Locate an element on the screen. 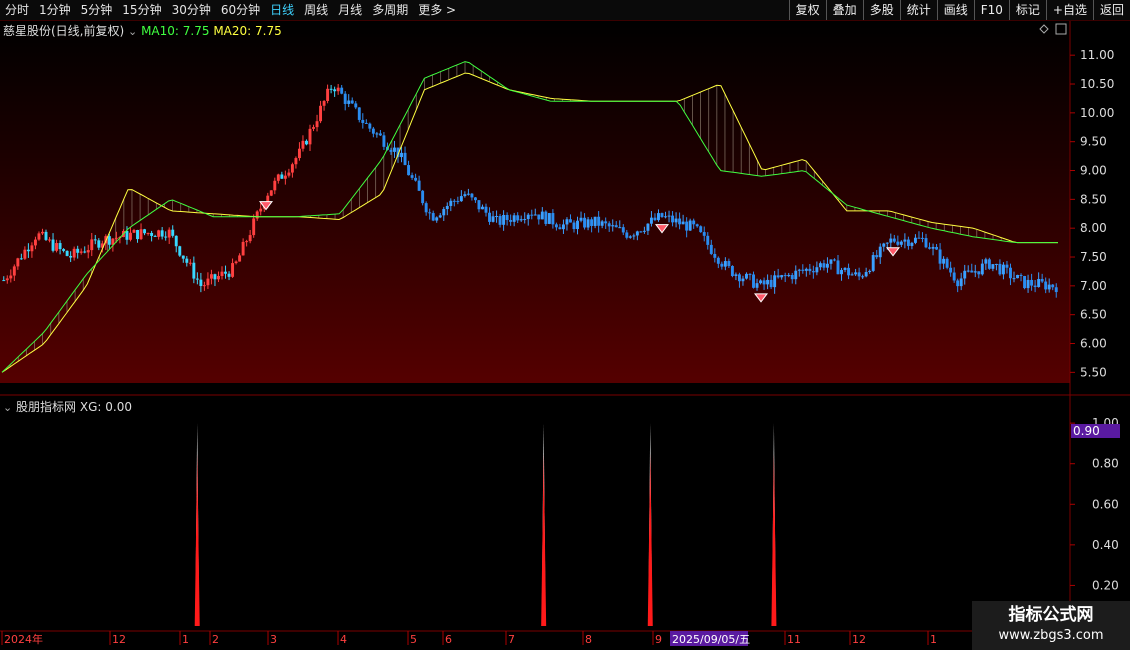  toolbar-button-4: 画线 is located at coordinates (955, 10).